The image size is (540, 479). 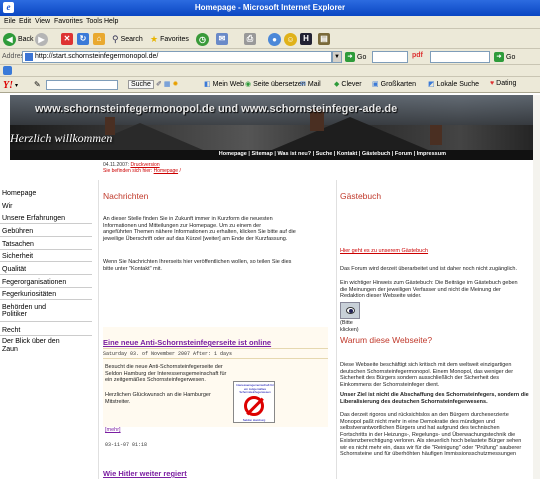 What do you see at coordinates (167, 84) in the screenshot?
I see `highlight-button: ✐ ▦ ✹` at bounding box center [167, 84].